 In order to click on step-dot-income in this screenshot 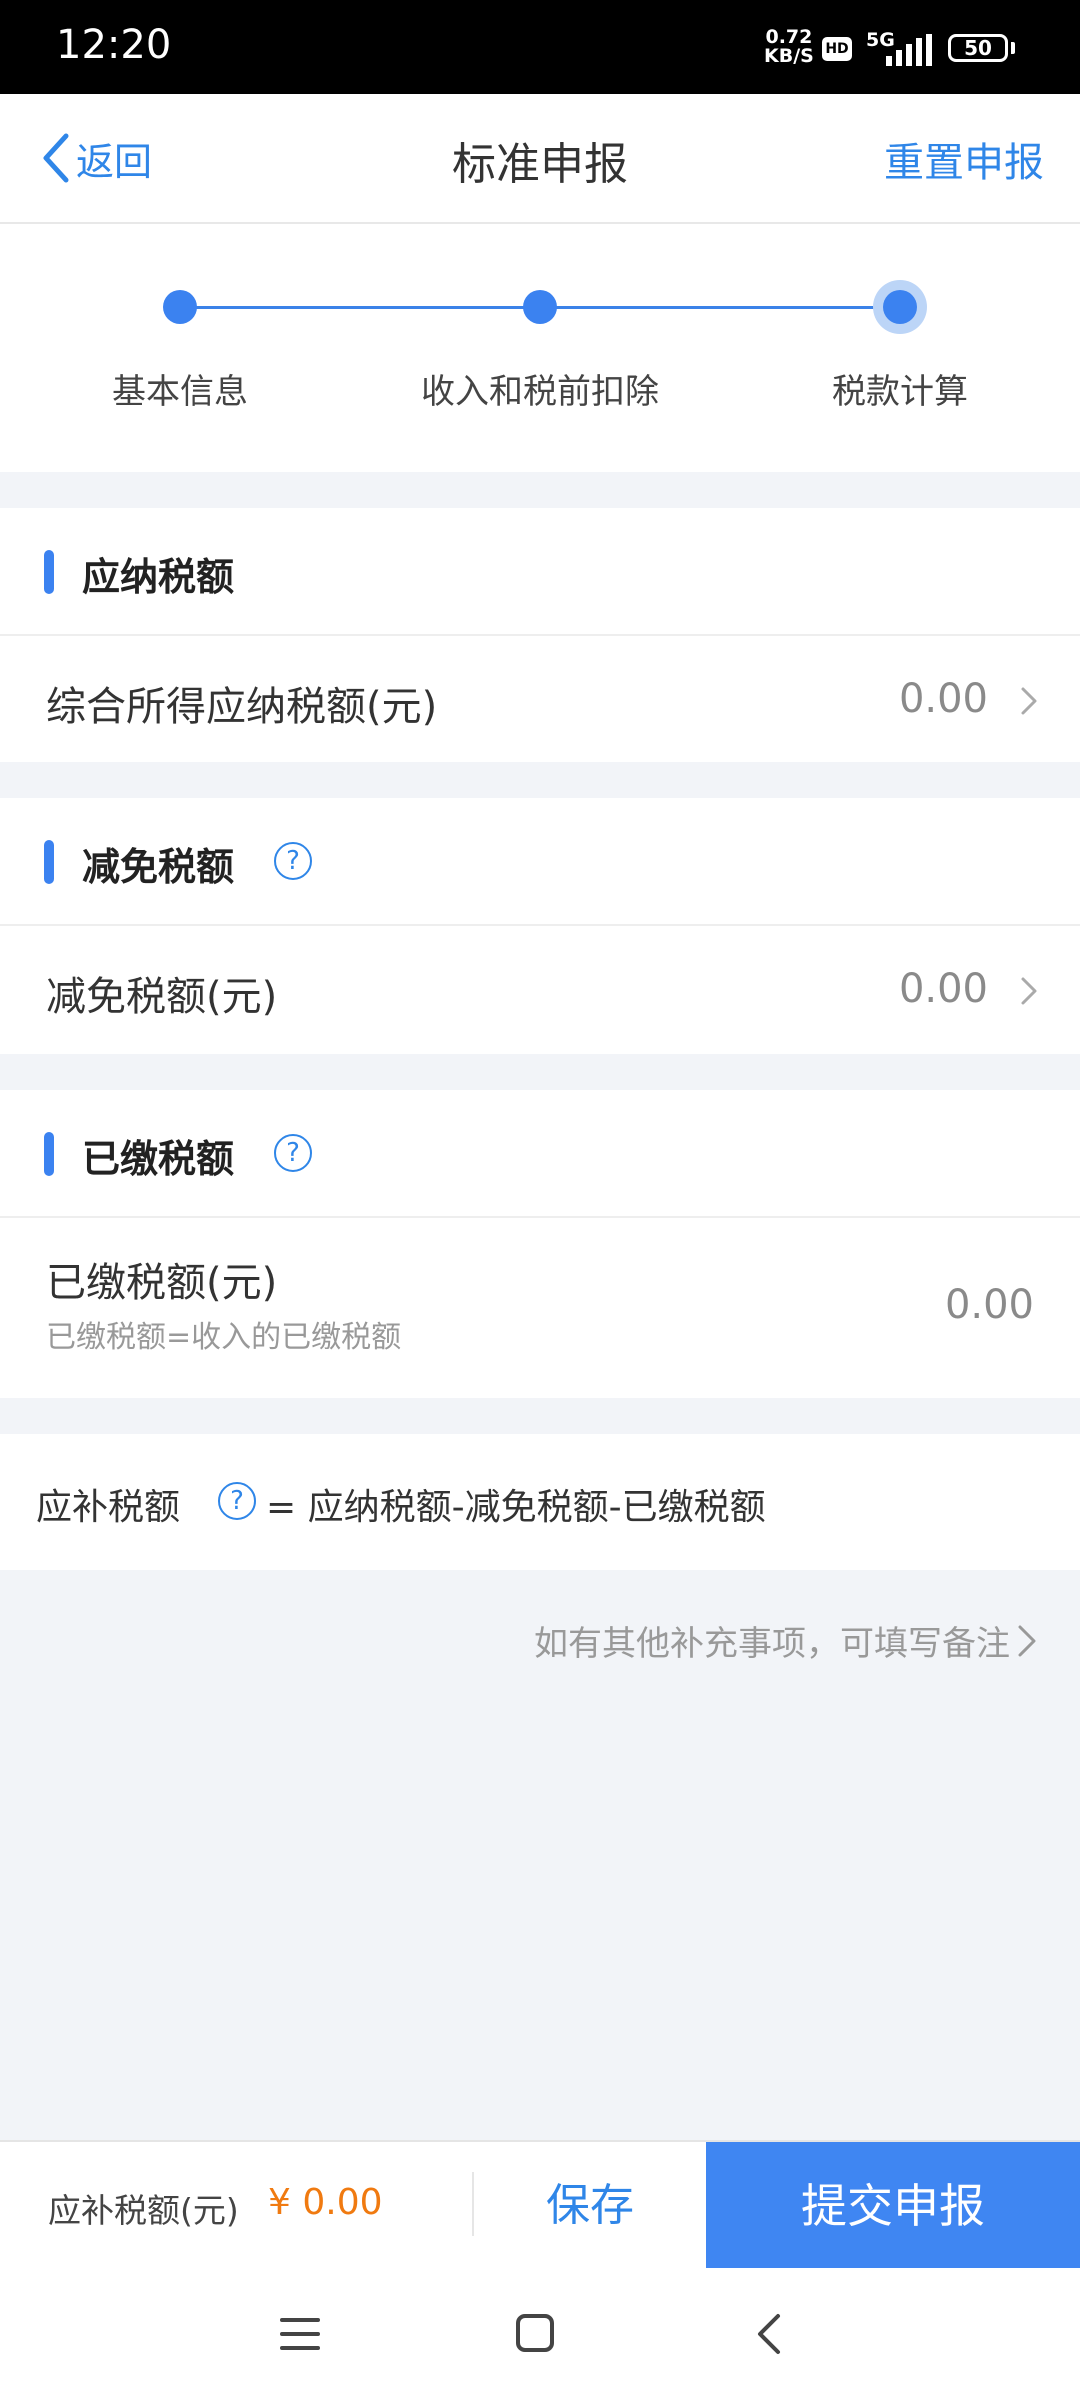, I will do `click(540, 307)`.